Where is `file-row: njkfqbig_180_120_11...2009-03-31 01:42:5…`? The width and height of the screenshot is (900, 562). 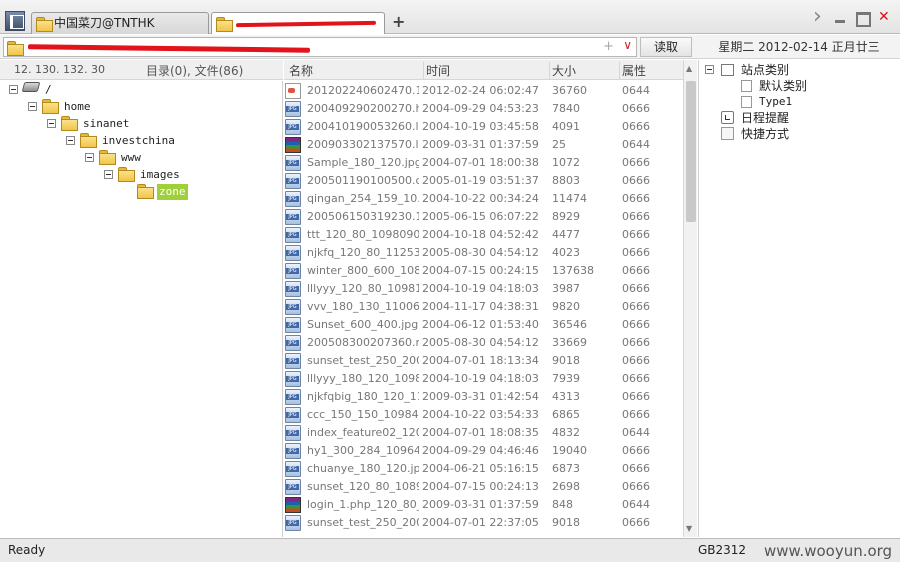 file-row: njkfqbig_180_120_11...2009-03-31 01:42:5… is located at coordinates (483, 397).